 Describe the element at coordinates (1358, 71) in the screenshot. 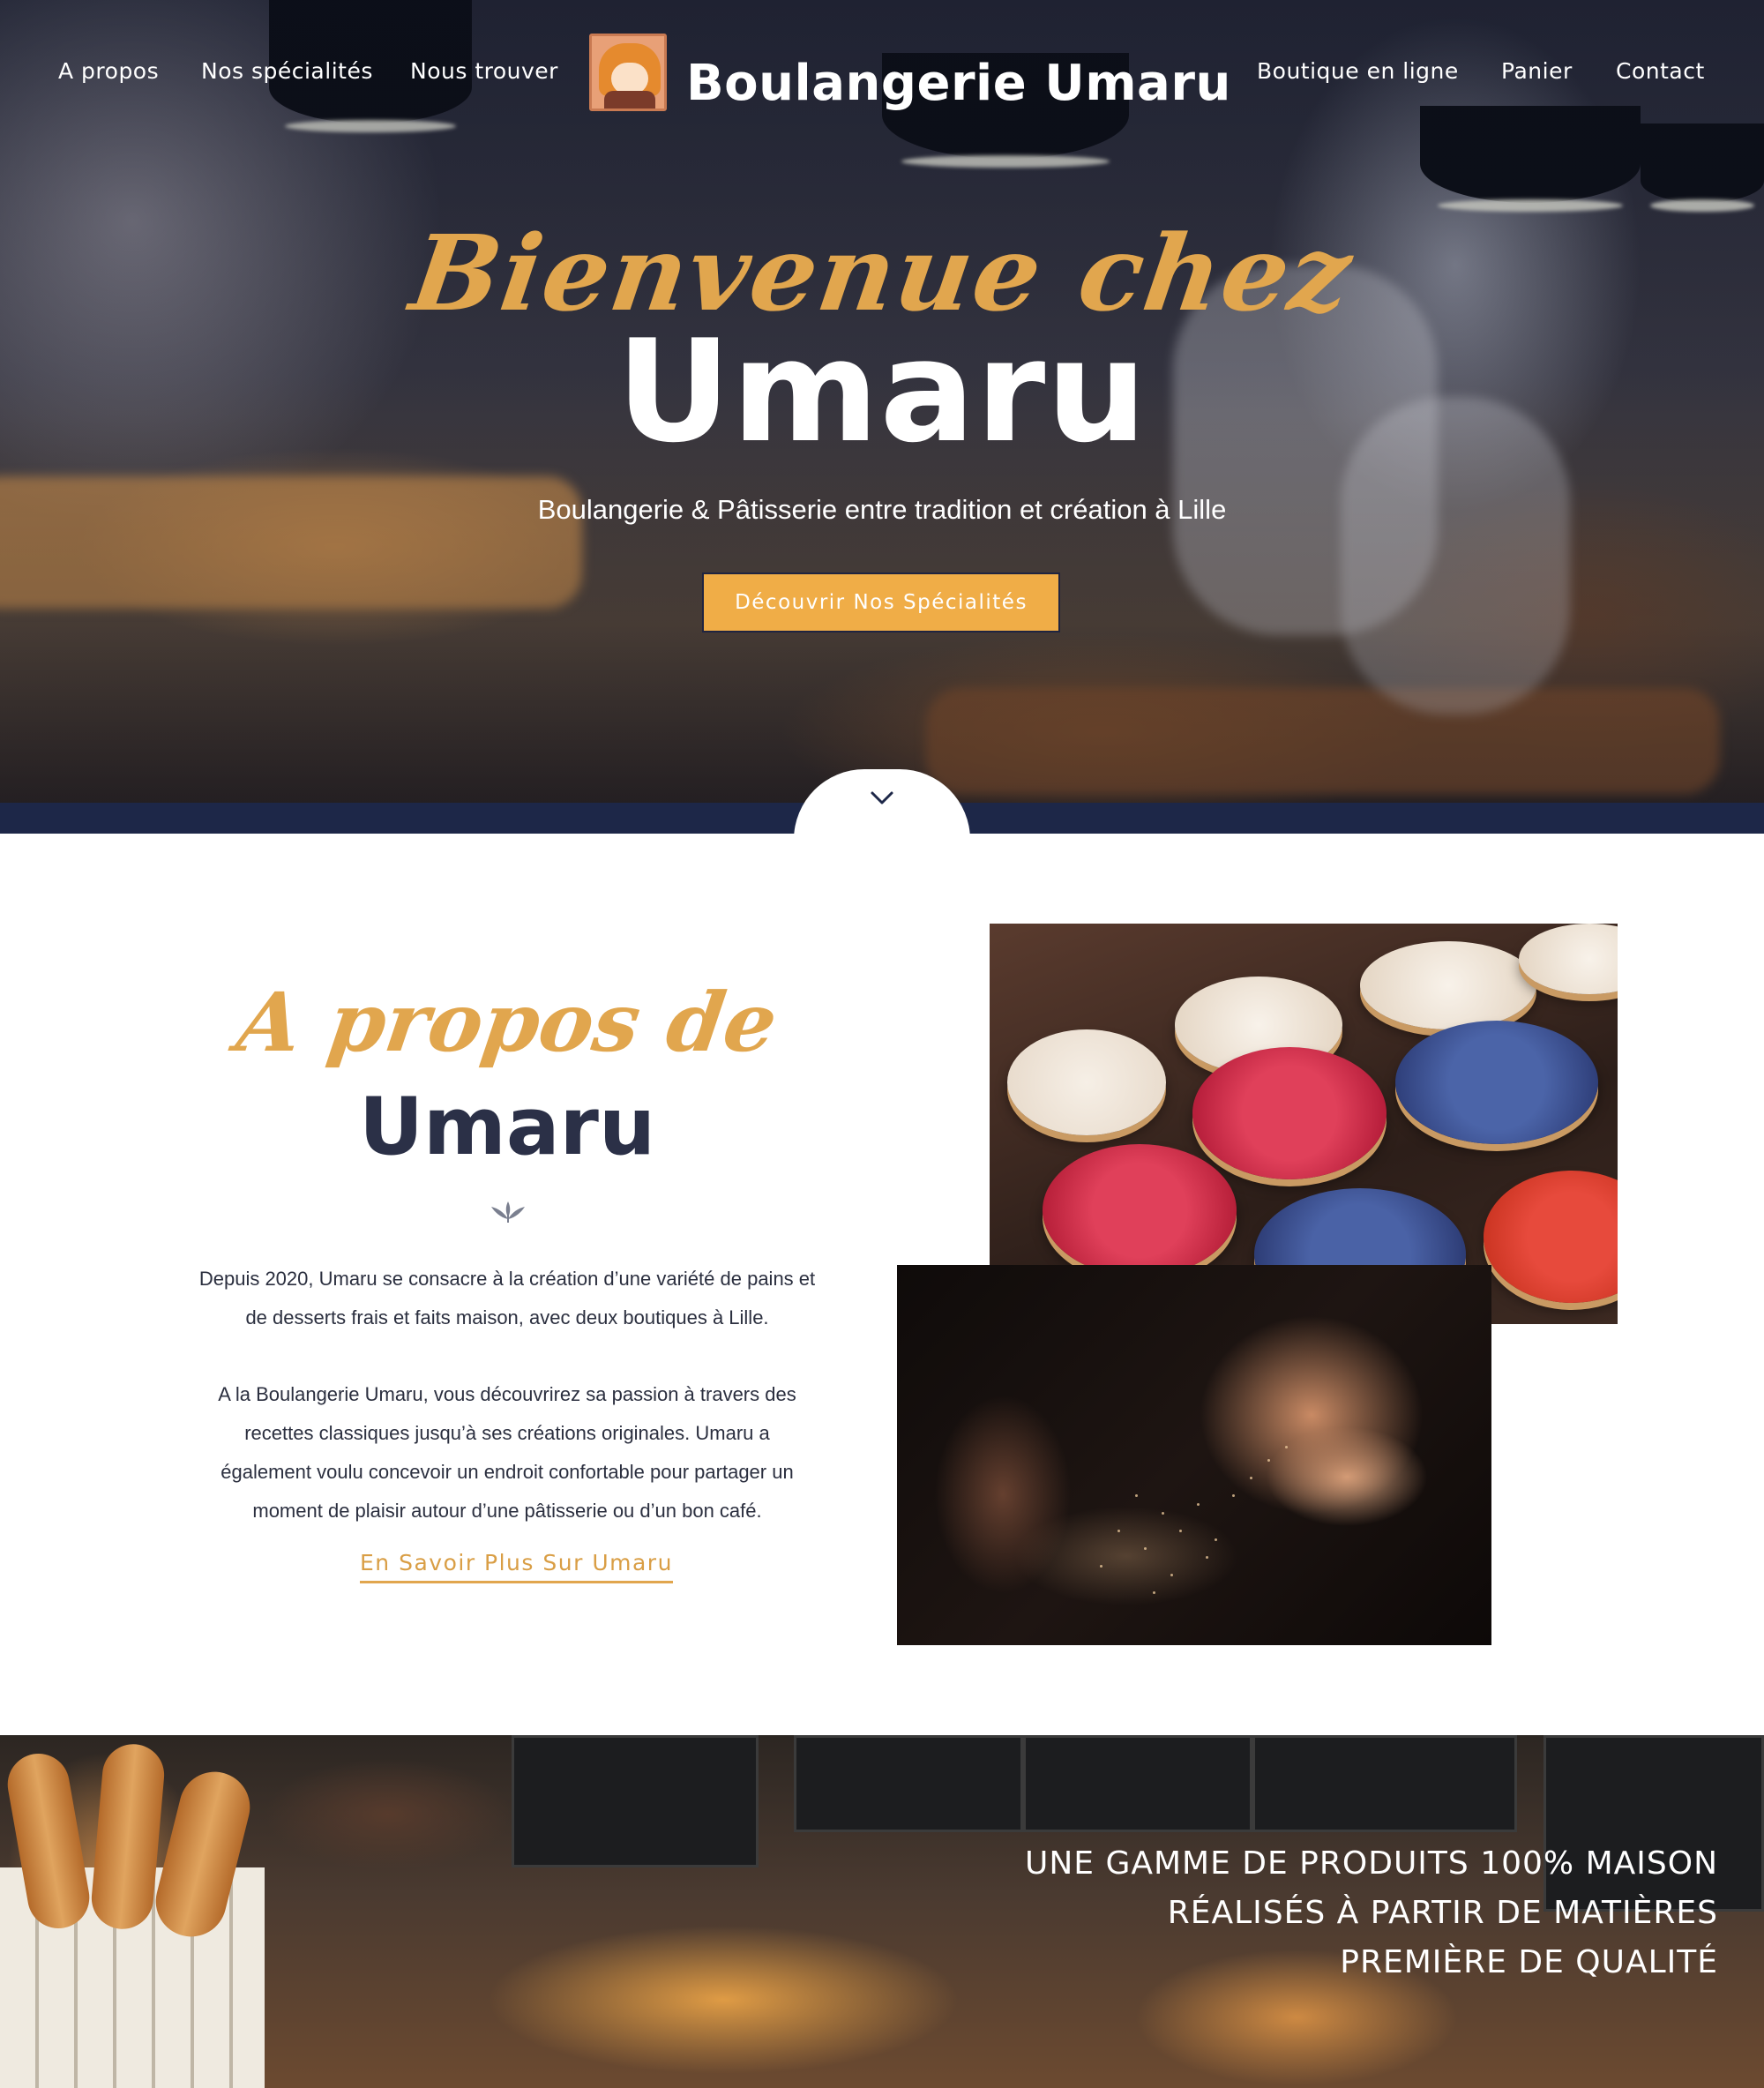

I see `nav-link-boutique: Boutique en ligne` at that location.